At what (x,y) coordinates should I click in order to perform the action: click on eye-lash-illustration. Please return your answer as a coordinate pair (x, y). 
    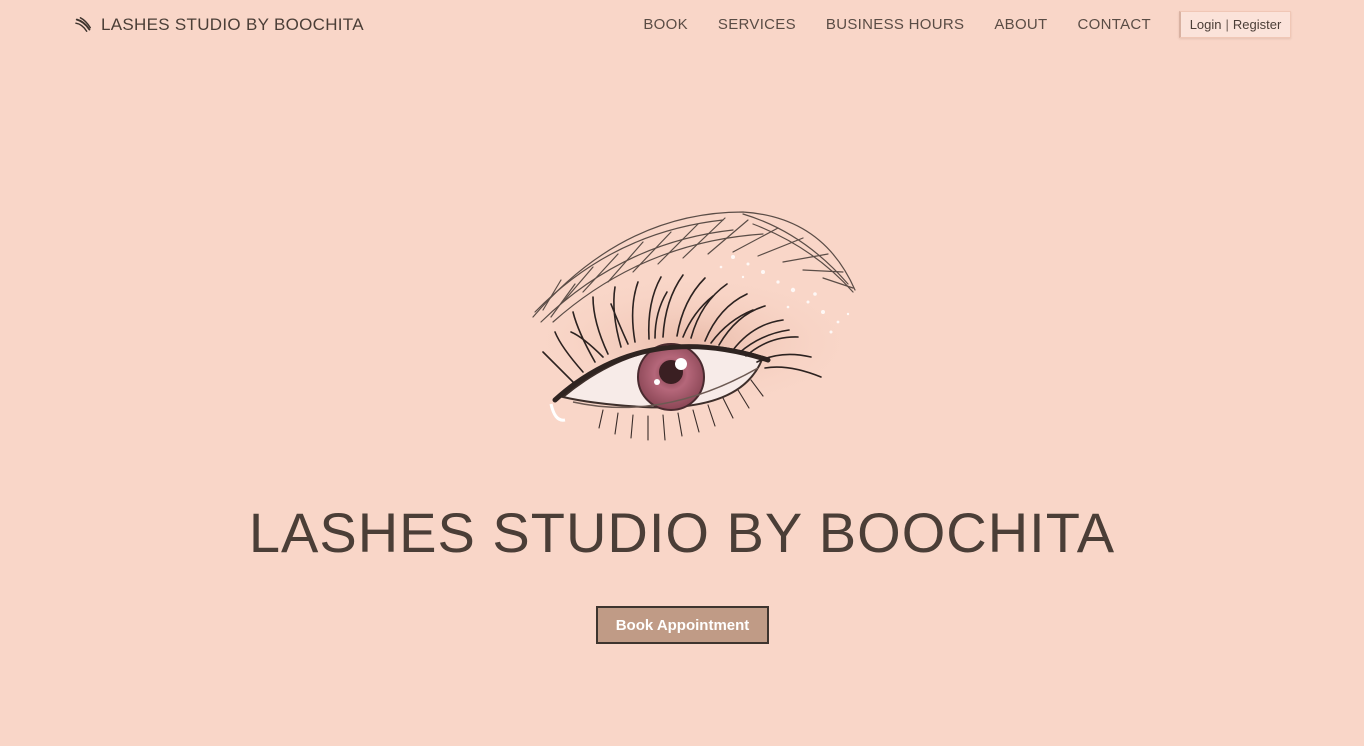
    Looking at the image, I should click on (693, 326).